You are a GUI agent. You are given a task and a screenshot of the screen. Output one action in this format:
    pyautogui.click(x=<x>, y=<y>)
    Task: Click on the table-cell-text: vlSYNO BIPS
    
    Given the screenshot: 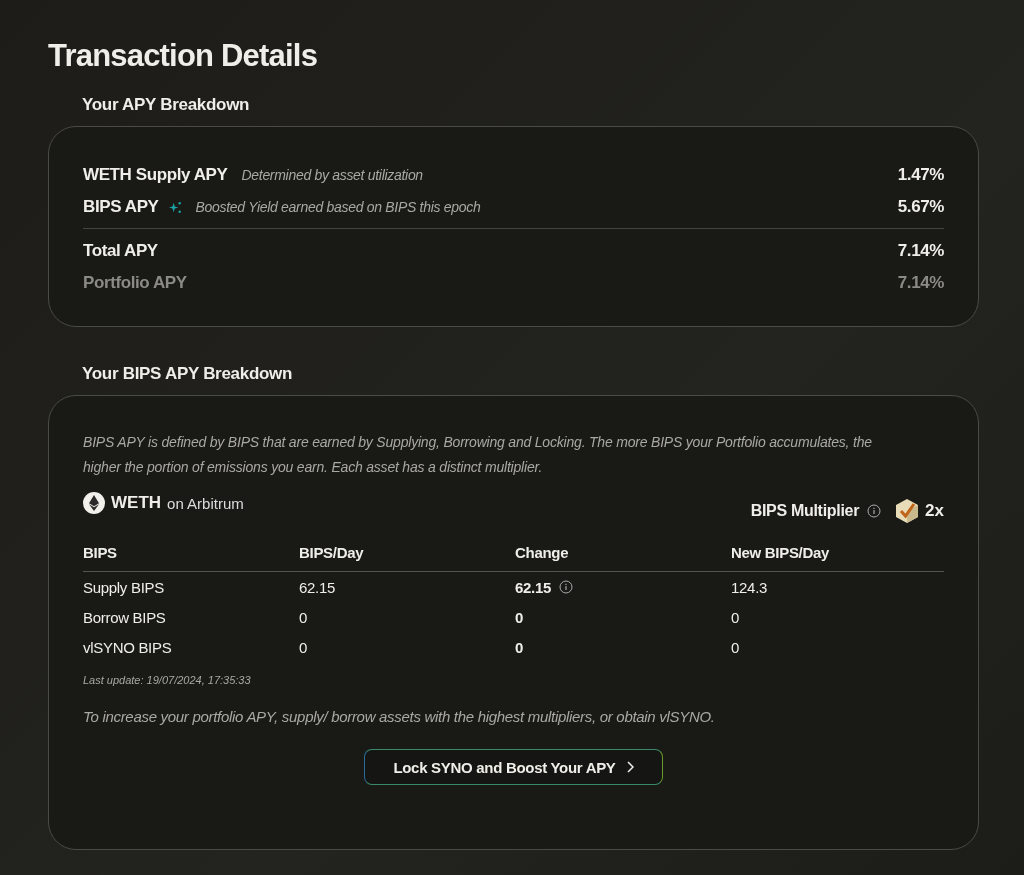 What is the action you would take?
    pyautogui.click(x=128, y=647)
    